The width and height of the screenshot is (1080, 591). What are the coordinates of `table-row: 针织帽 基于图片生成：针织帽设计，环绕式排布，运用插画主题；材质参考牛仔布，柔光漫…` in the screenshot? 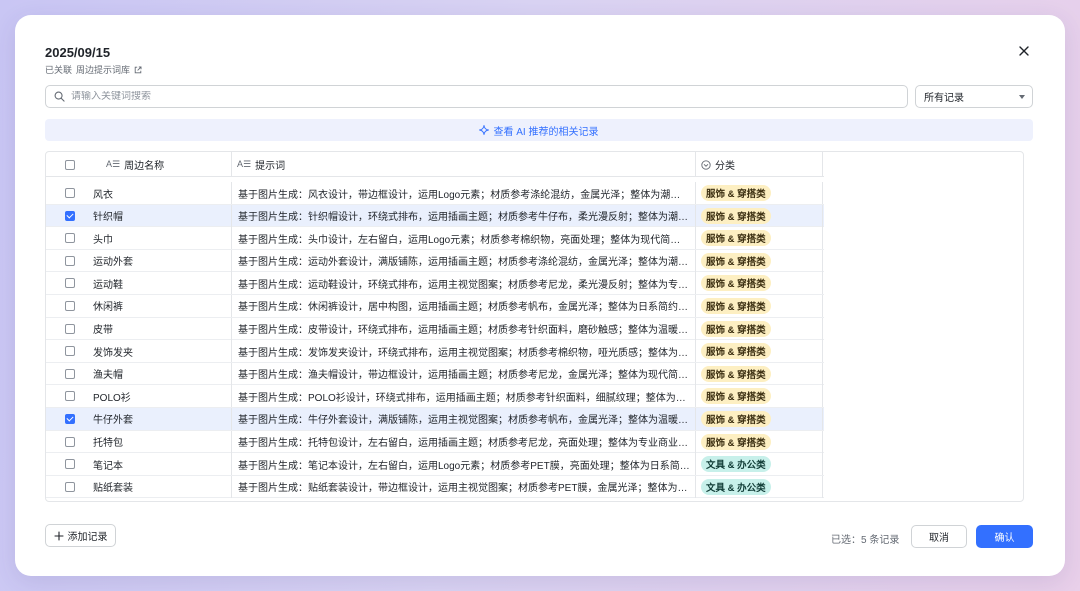 It's located at (435, 216).